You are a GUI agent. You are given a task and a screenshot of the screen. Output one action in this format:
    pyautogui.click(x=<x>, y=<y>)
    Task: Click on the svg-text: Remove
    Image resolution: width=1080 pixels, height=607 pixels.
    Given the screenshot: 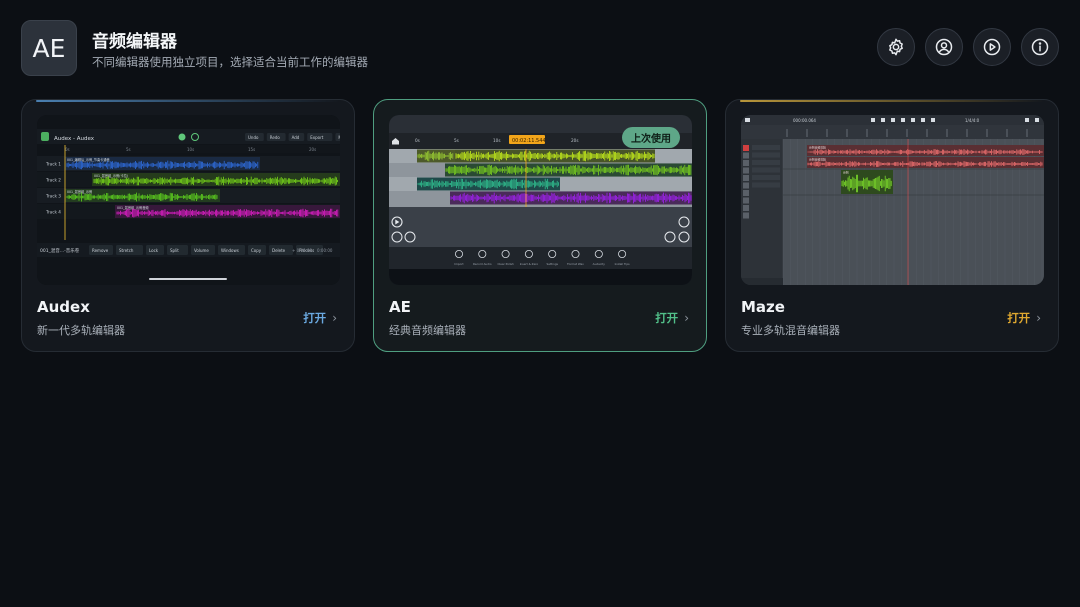 What is the action you would take?
    pyautogui.click(x=100, y=250)
    